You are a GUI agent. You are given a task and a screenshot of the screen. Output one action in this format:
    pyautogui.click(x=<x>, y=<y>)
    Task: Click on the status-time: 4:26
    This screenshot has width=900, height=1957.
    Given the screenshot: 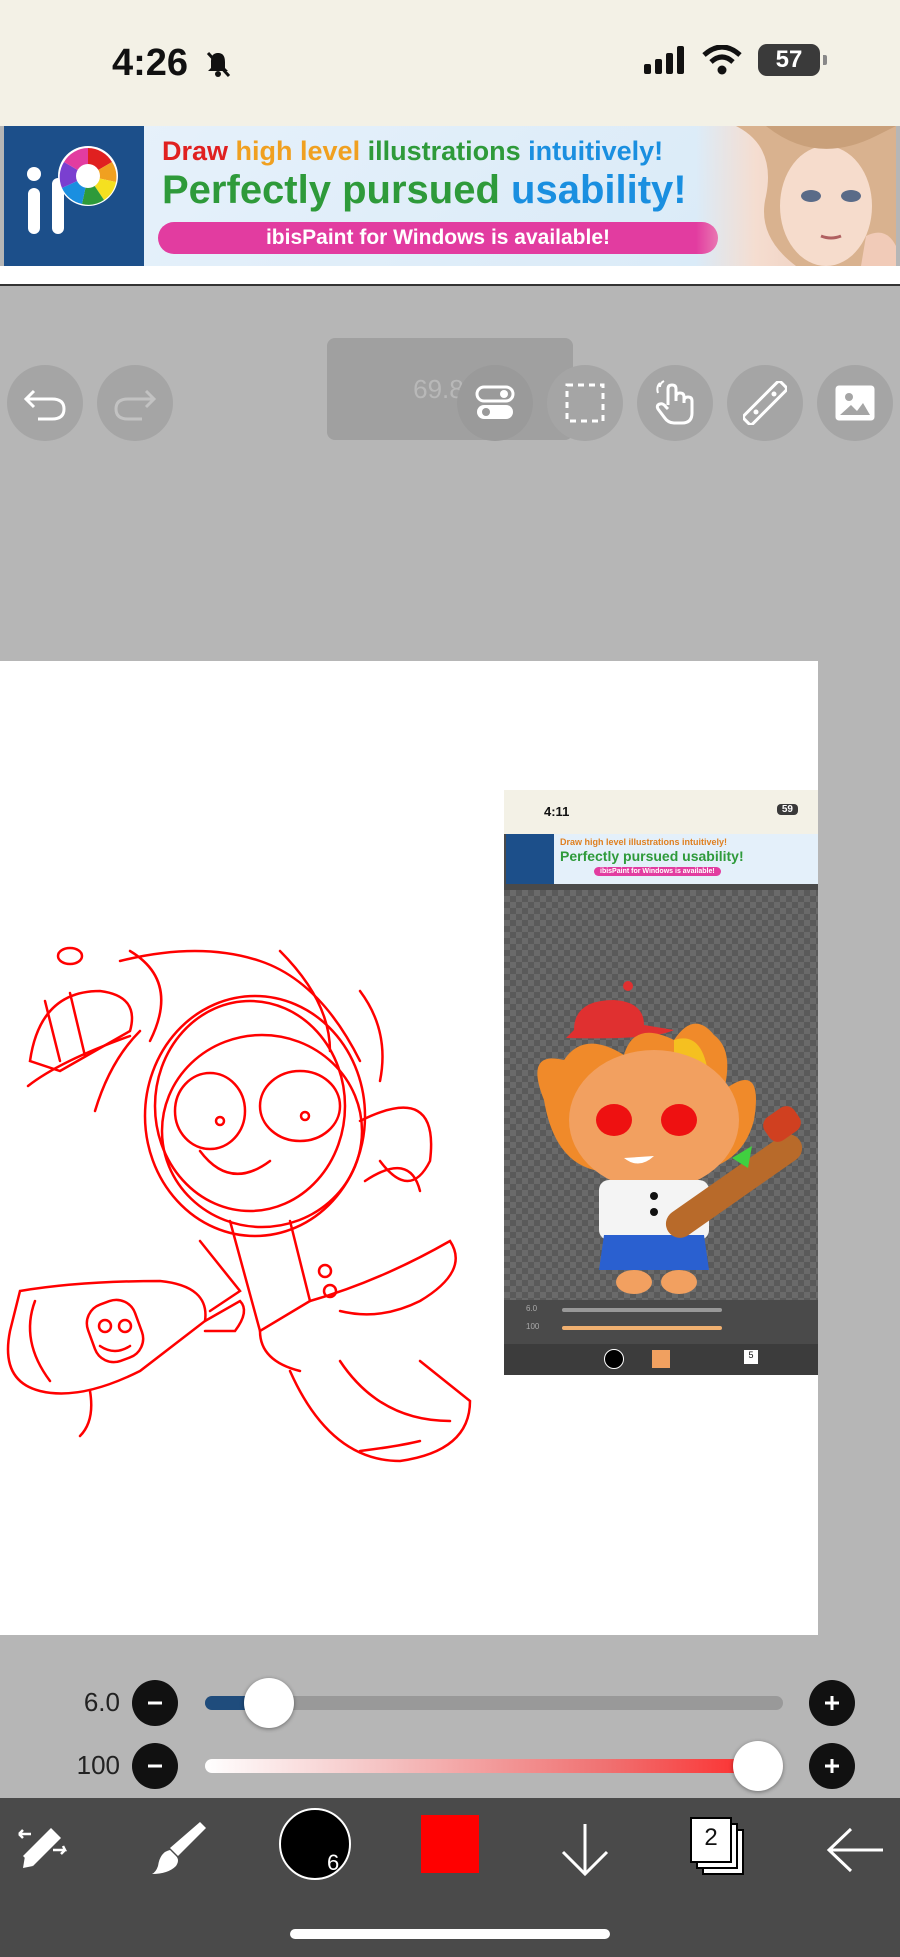 What is the action you would take?
    pyautogui.click(x=172, y=63)
    